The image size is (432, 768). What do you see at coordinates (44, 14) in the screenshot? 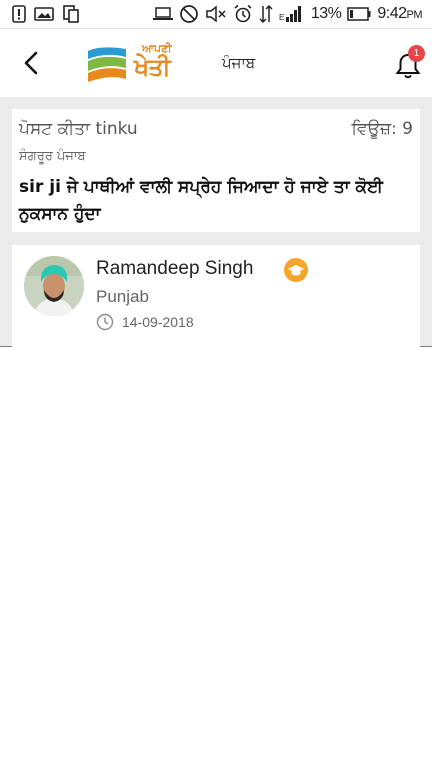
I see `image-icon` at bounding box center [44, 14].